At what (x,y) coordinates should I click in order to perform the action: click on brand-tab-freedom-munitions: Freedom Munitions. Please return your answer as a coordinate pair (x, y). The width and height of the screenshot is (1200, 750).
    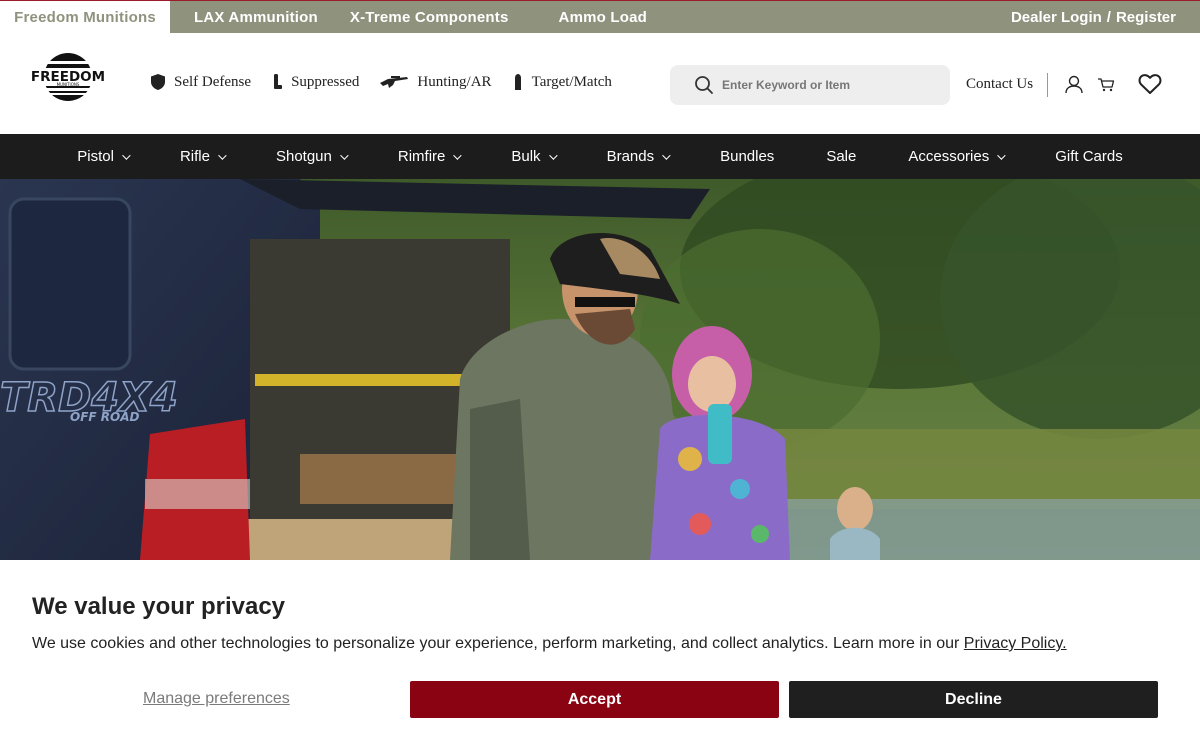
    Looking at the image, I should click on (85, 17).